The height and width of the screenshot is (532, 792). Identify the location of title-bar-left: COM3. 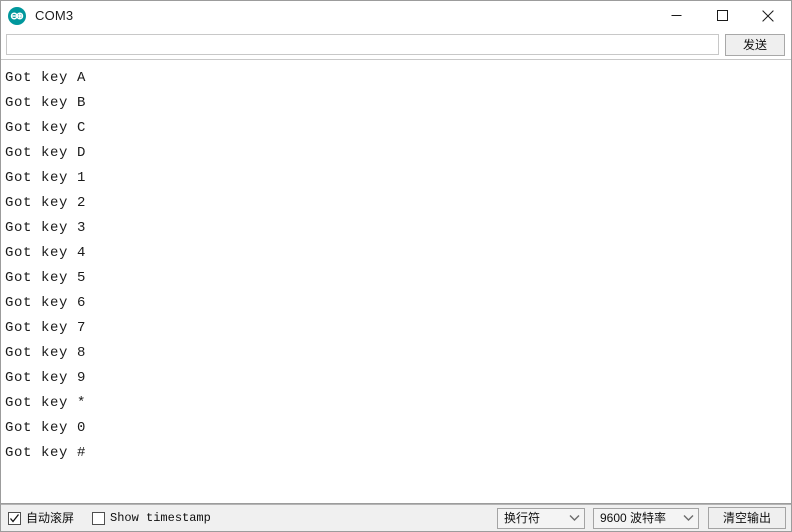
(37, 15).